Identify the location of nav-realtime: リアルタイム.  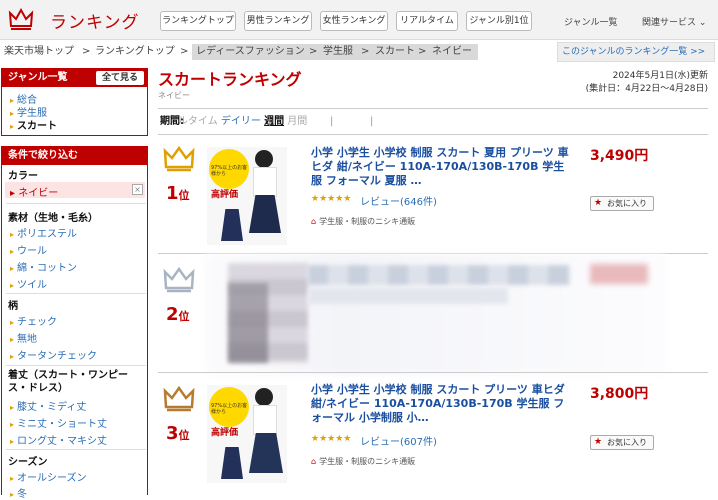
(427, 21).